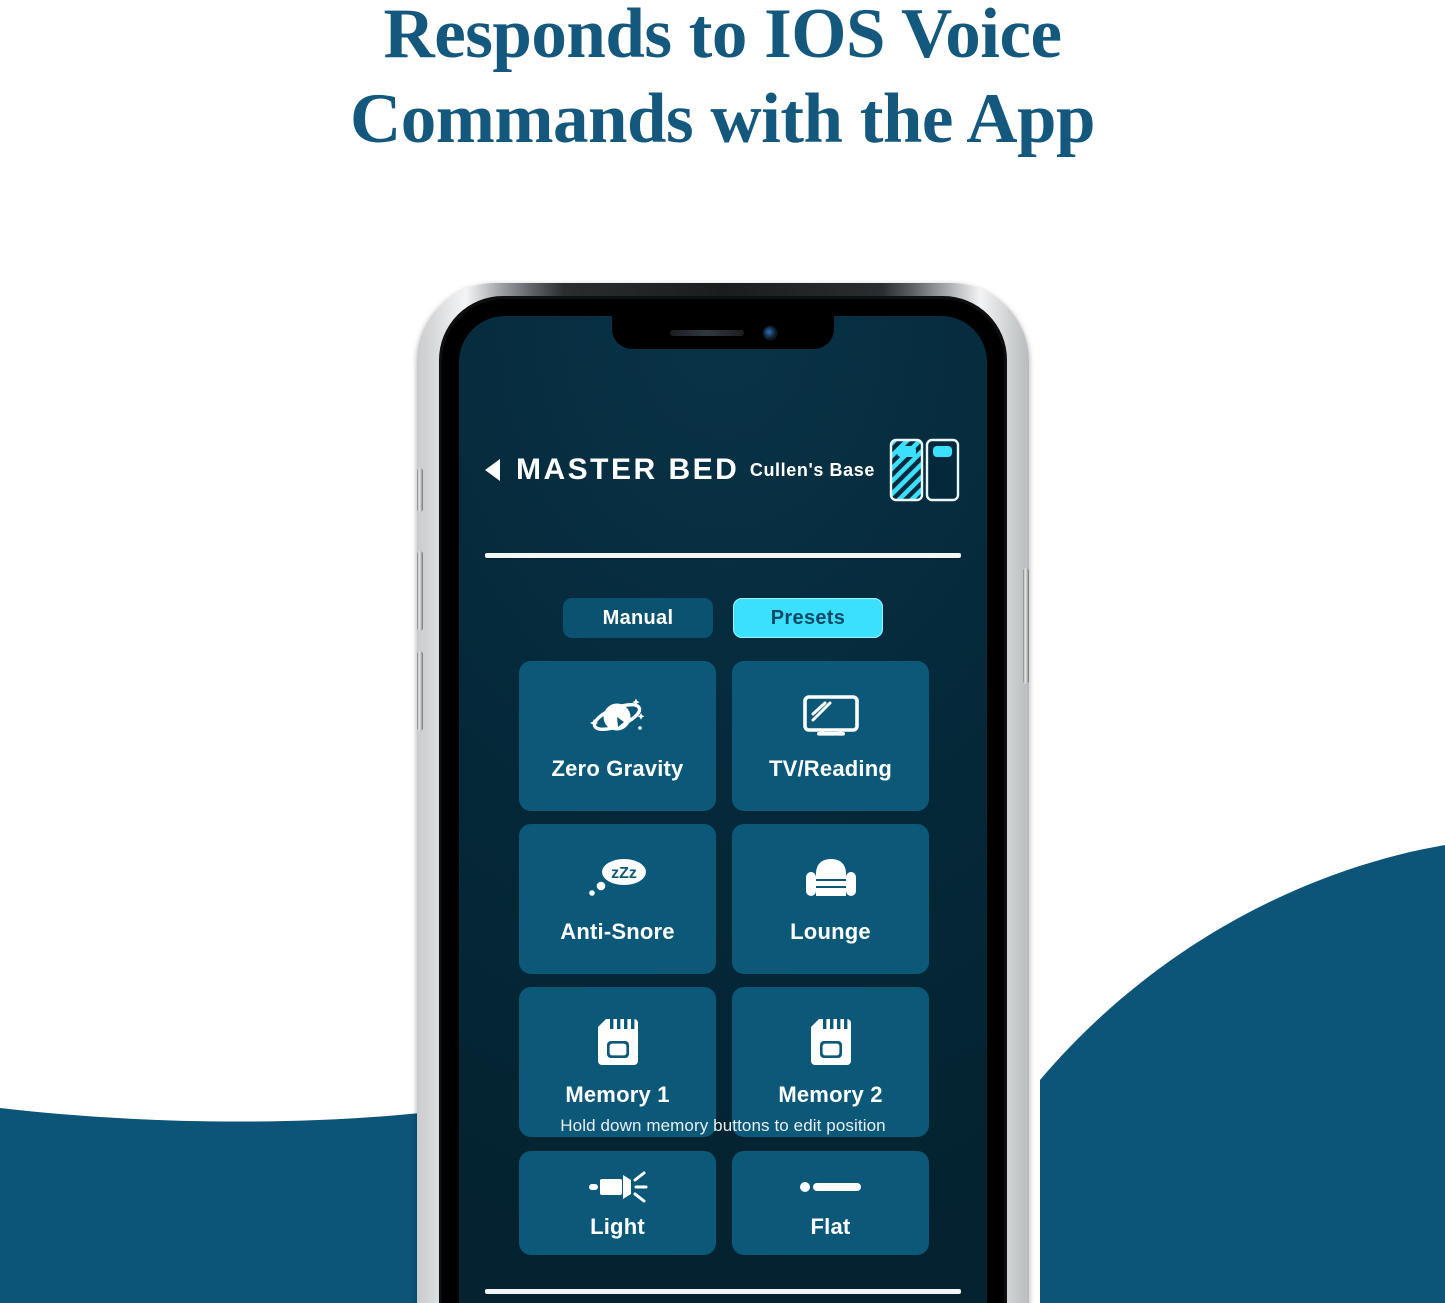  What do you see at coordinates (420, 490) in the screenshot?
I see `mute-switch` at bounding box center [420, 490].